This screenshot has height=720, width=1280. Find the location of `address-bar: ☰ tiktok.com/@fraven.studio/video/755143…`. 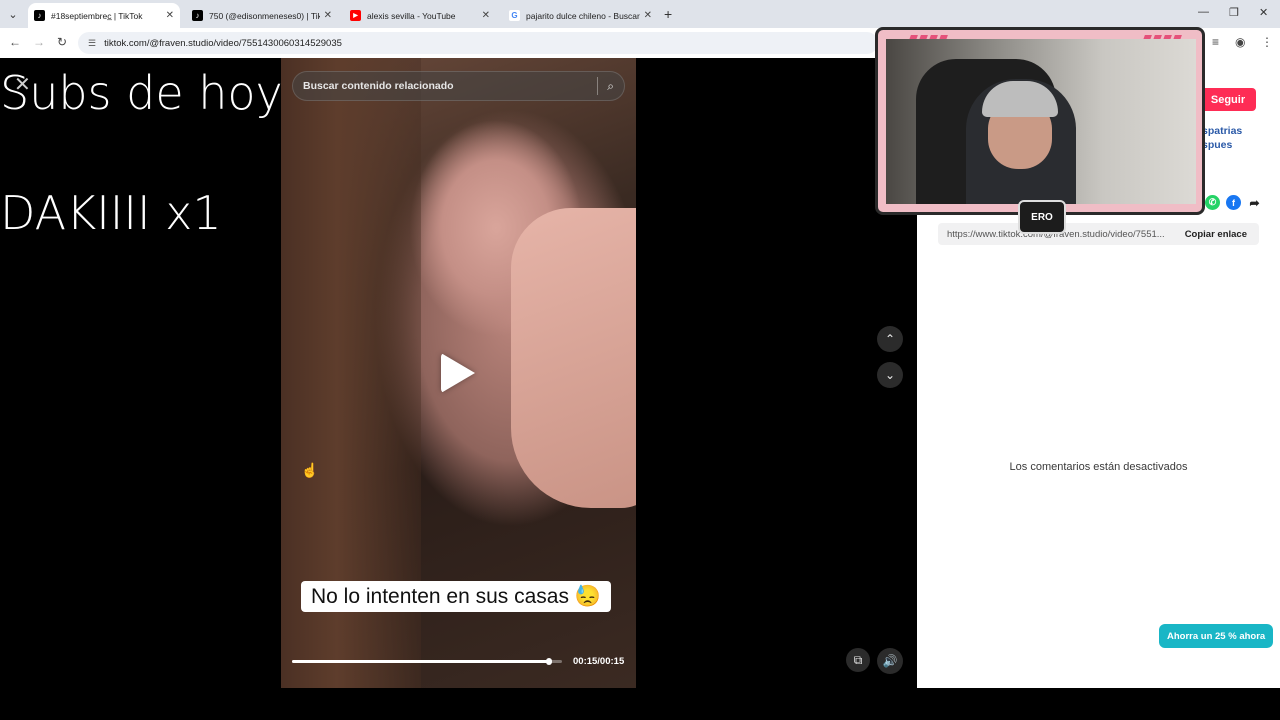

address-bar: ☰ tiktok.com/@fraven.studio/video/755143… is located at coordinates (478, 43).